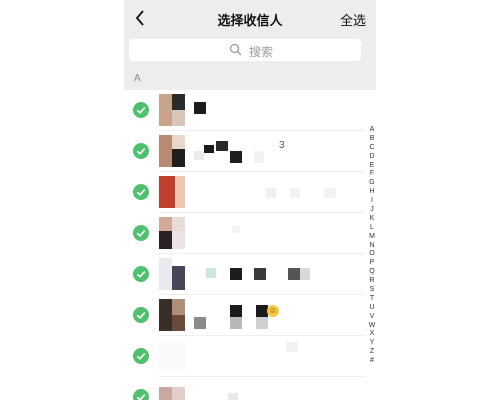  I want to click on index-letter-k: K, so click(371, 219).